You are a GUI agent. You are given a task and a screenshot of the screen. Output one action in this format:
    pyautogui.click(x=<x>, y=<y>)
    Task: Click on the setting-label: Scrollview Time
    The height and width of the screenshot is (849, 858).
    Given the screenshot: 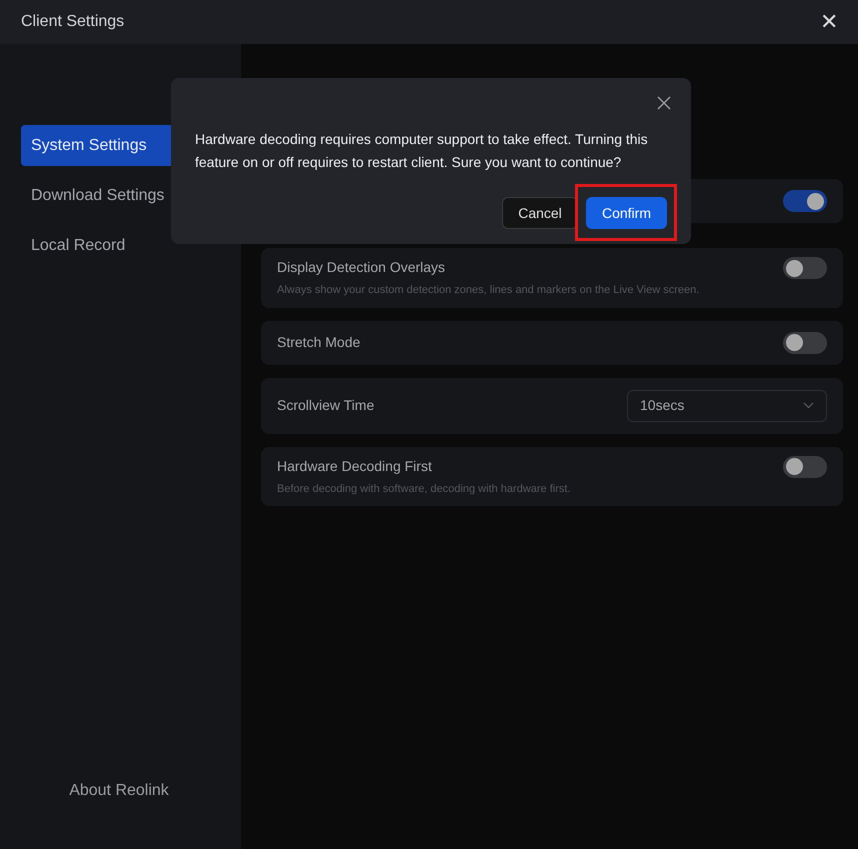 What is the action you would take?
    pyautogui.click(x=325, y=405)
    